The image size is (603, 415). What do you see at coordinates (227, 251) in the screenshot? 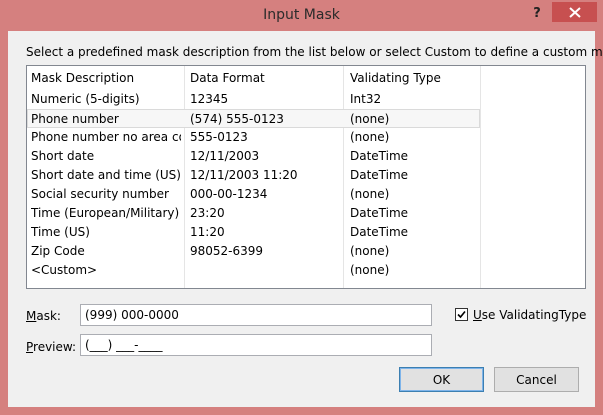
I see `data-format-cell: 98052-6399` at bounding box center [227, 251].